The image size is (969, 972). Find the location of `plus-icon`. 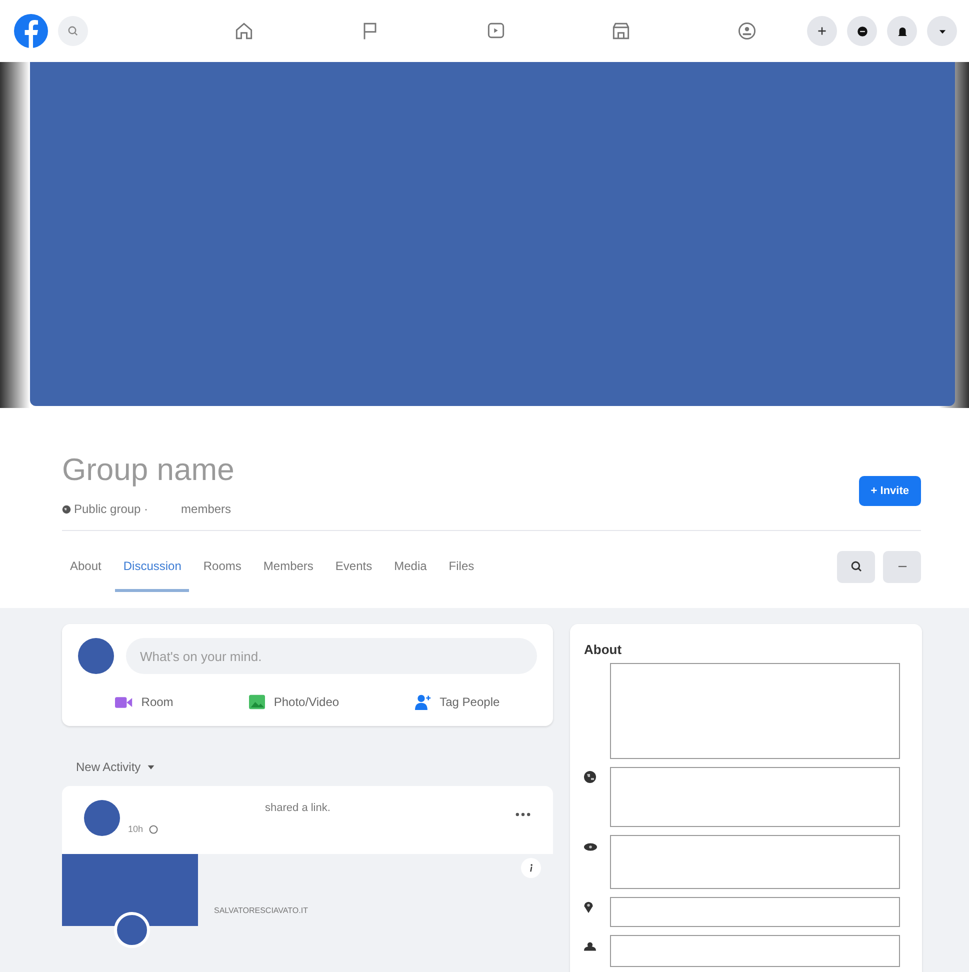

plus-icon is located at coordinates (822, 31).